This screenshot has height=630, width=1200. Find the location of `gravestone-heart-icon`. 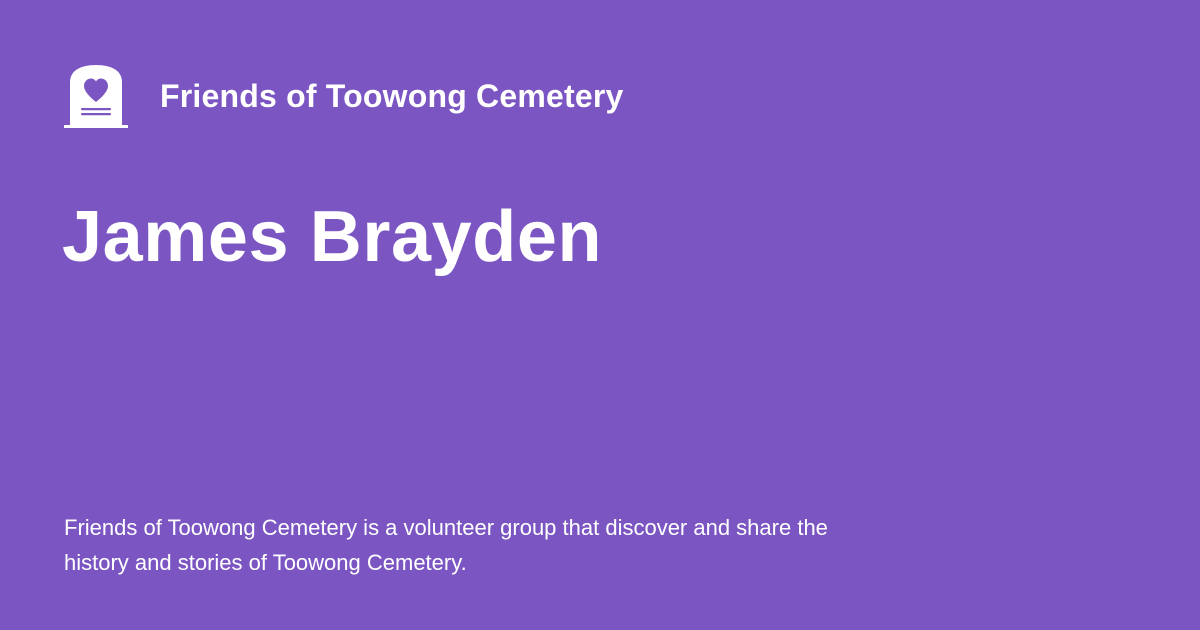

gravestone-heart-icon is located at coordinates (96, 96).